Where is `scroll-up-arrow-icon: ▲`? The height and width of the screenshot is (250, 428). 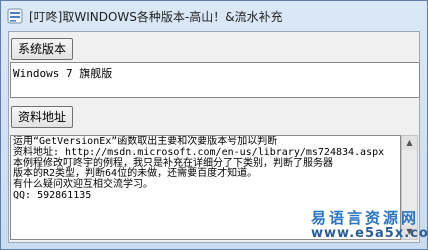 scroll-up-arrow-icon: ▲ is located at coordinates (409, 143).